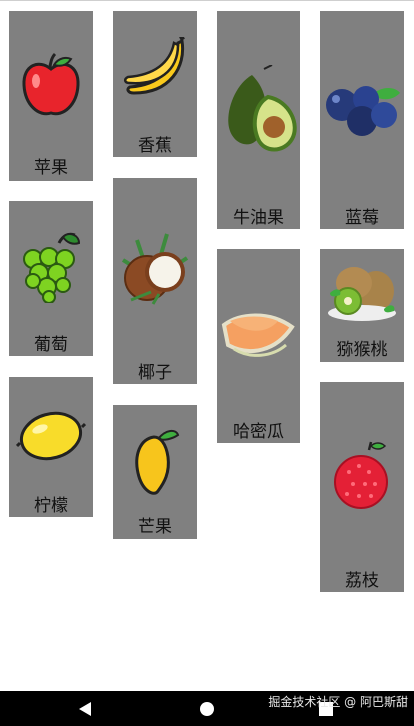  What do you see at coordinates (155, 268) in the screenshot?
I see `coconut-icon` at bounding box center [155, 268].